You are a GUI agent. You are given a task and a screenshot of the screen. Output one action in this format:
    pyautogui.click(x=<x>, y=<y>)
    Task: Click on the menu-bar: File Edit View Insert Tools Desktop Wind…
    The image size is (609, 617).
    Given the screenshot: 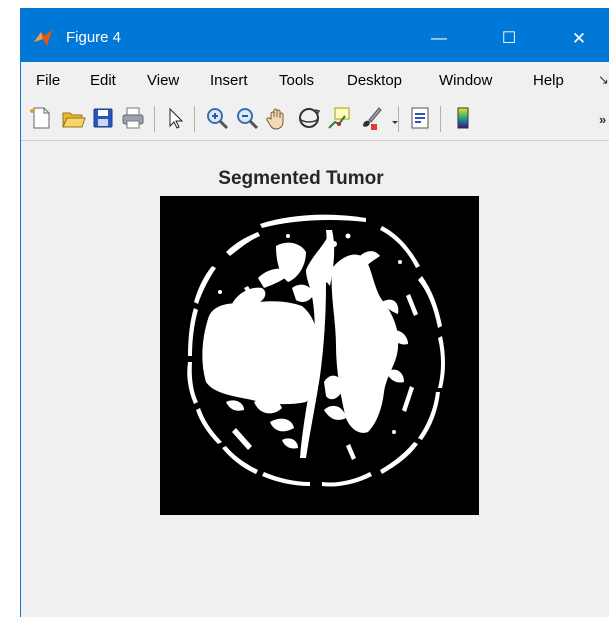 What is the action you would take?
    pyautogui.click(x=315, y=80)
    